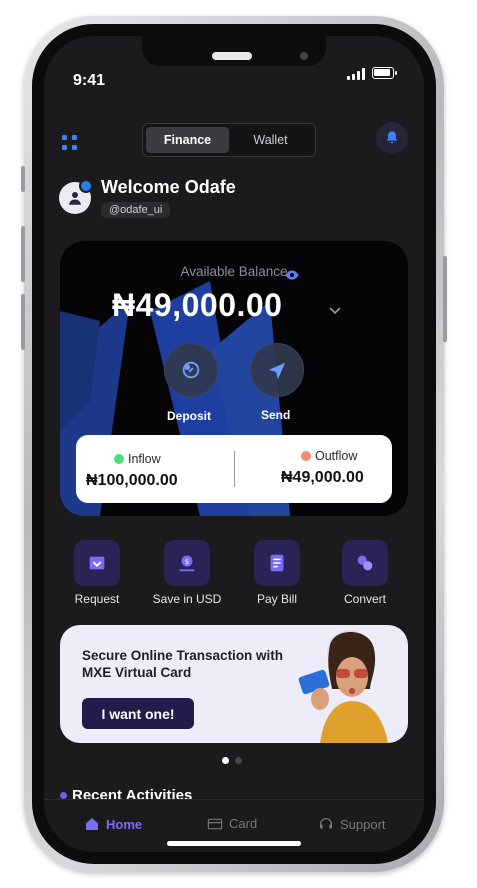  What do you see at coordinates (189, 416) in the screenshot?
I see `deposit-label: Deposit` at bounding box center [189, 416].